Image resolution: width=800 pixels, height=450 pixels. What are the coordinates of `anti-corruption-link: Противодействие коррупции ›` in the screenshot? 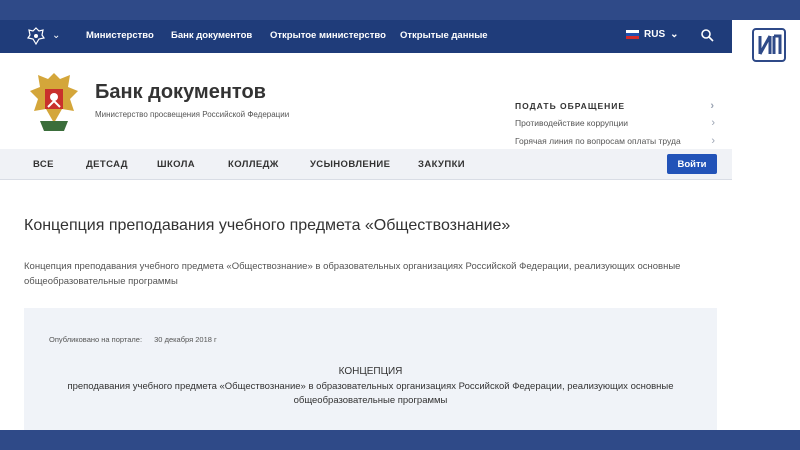 It's located at (615, 123).